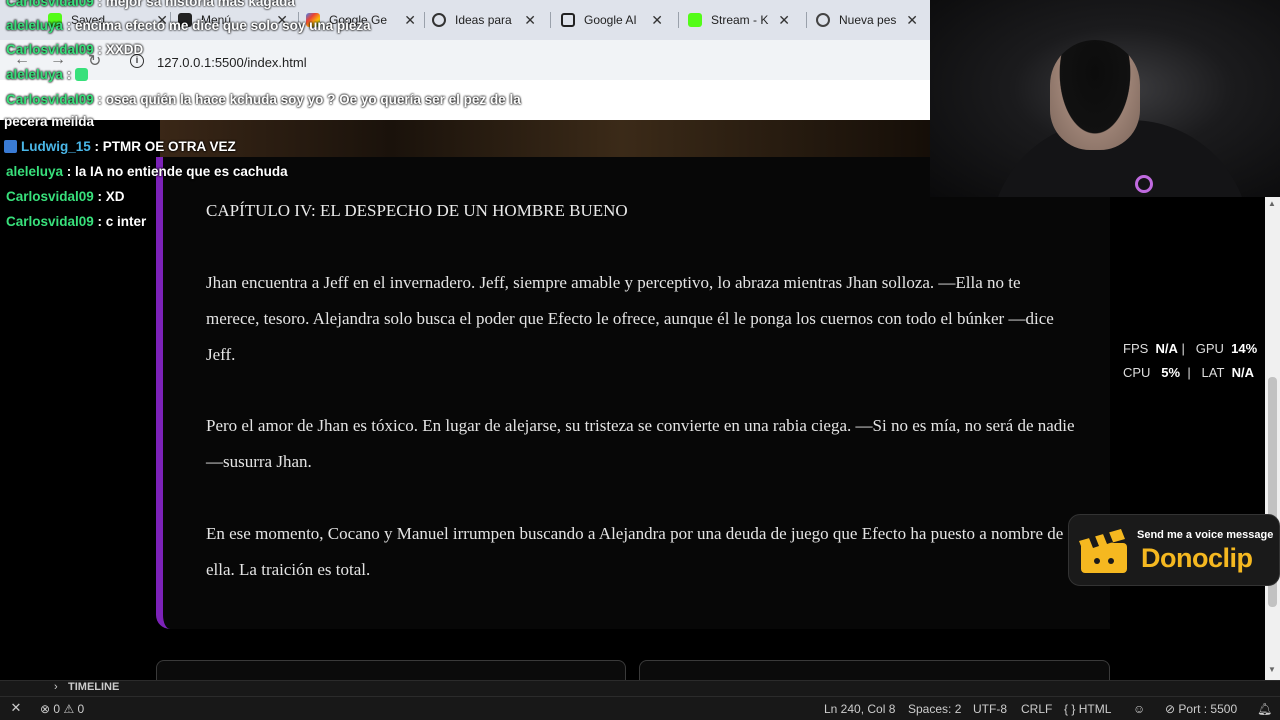 The height and width of the screenshot is (720, 1280). What do you see at coordinates (1095, 95) in the screenshot?
I see `webcam-person-head` at bounding box center [1095, 95].